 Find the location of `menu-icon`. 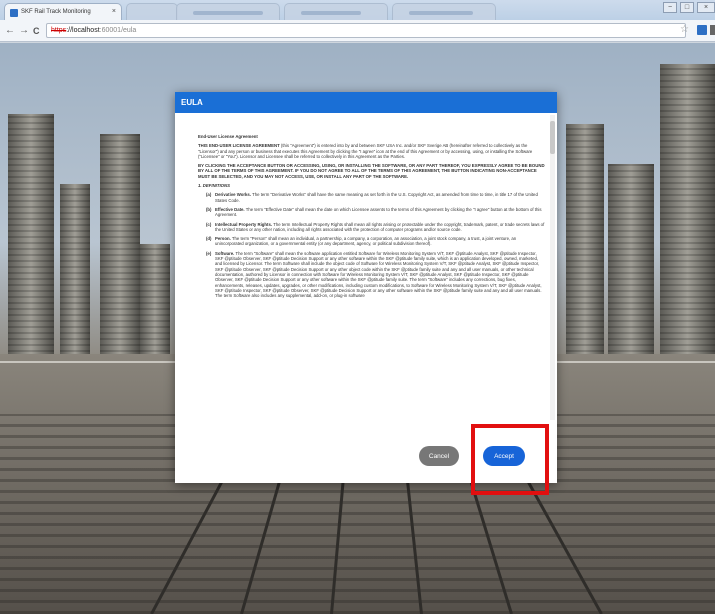

menu-icon is located at coordinates (712, 30).